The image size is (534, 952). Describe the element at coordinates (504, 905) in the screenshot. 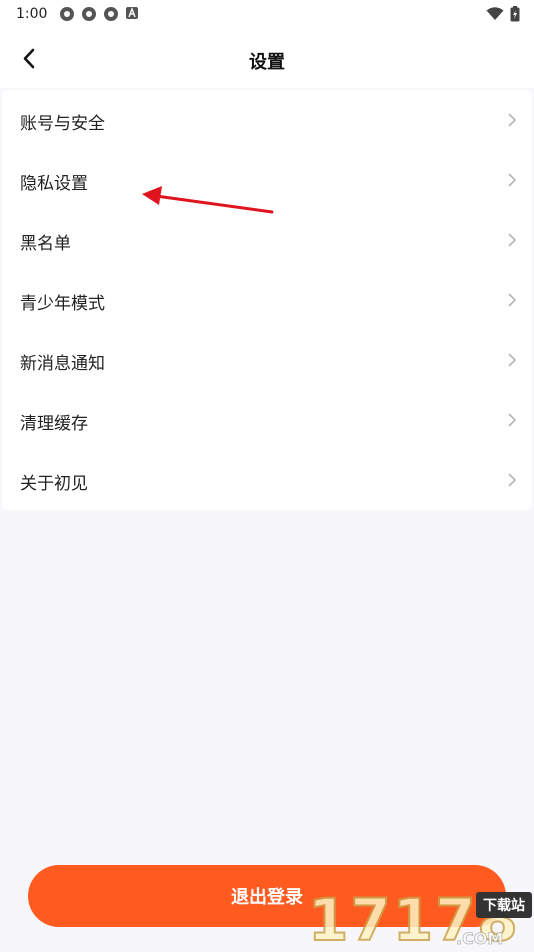

I see `watermark-tag: 下载站` at that location.